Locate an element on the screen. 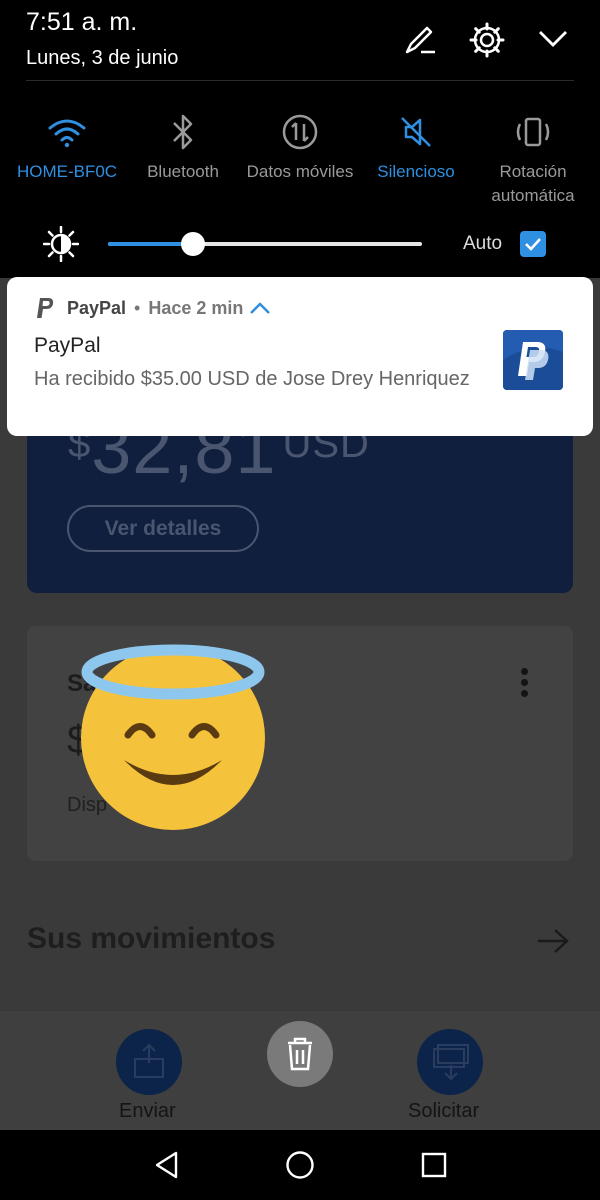 This screenshot has height=1200, width=600. qs-tile-rotation: Rotación automática is located at coordinates (533, 159).